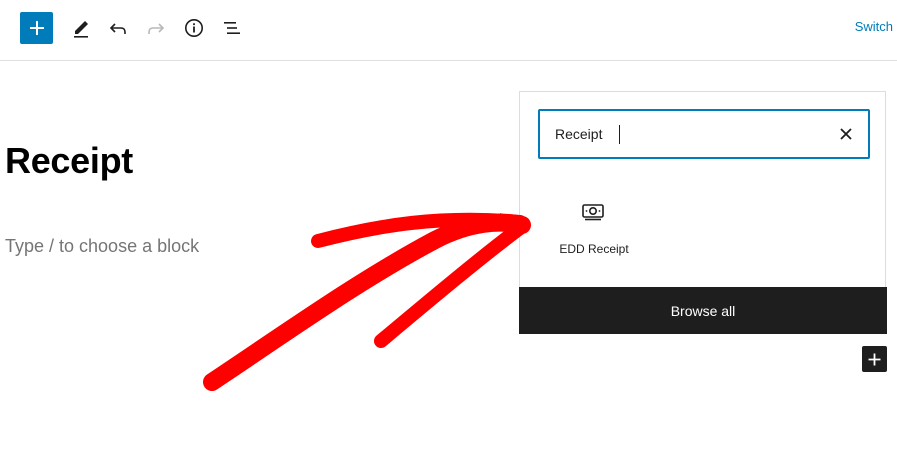 The width and height of the screenshot is (897, 464). I want to click on details-button, so click(194, 28).